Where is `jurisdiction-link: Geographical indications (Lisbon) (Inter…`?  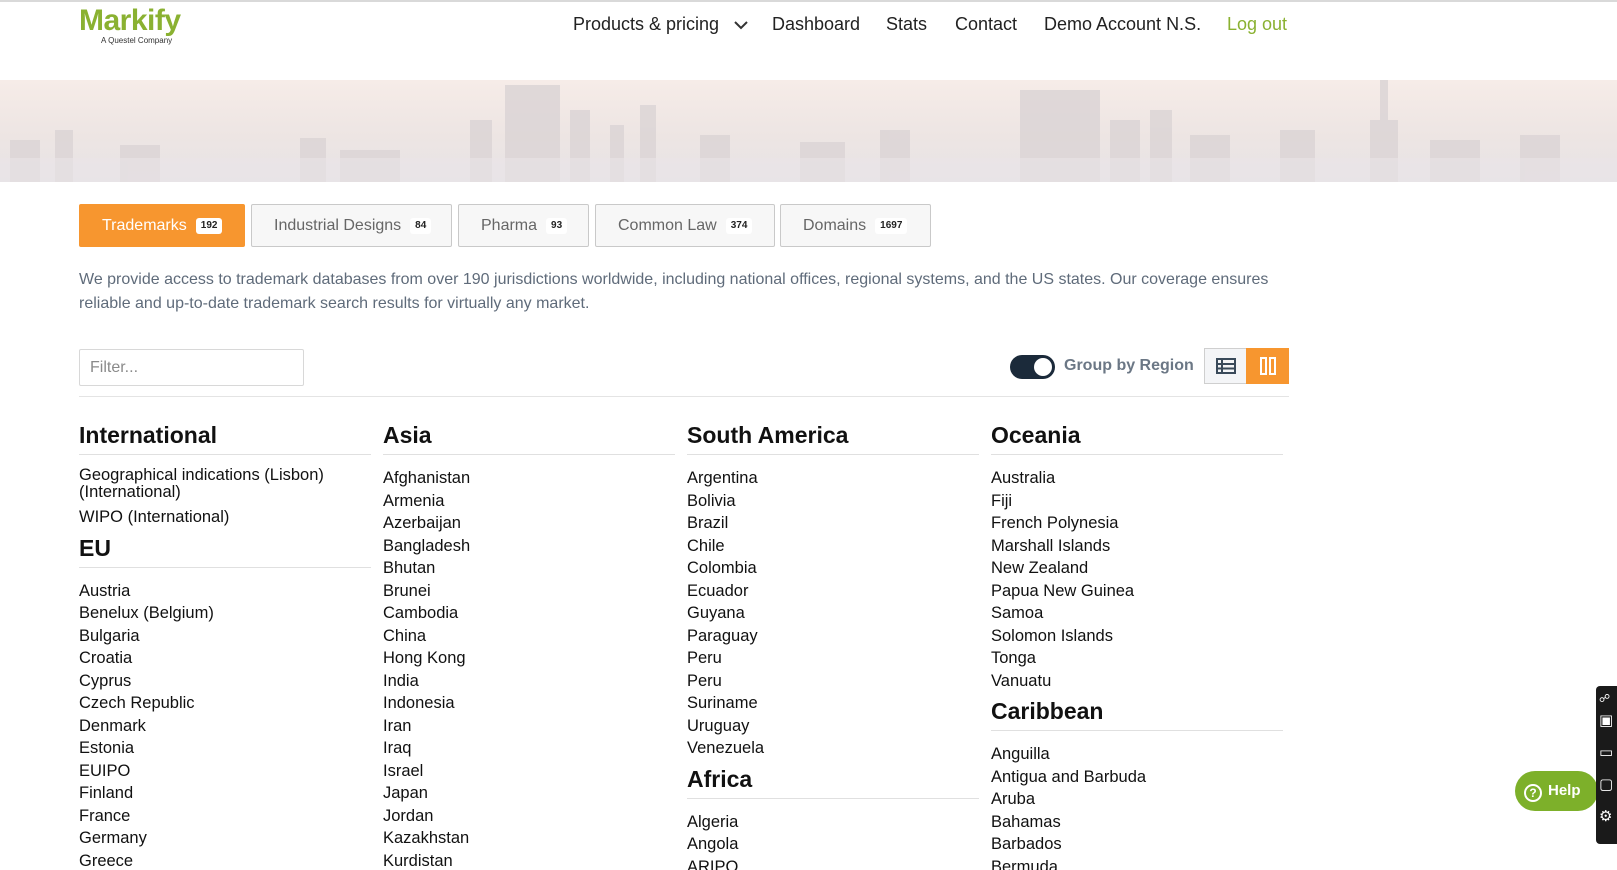
jurisdiction-link: Geographical indications (Lisbon) (Inter… is located at coordinates (225, 484).